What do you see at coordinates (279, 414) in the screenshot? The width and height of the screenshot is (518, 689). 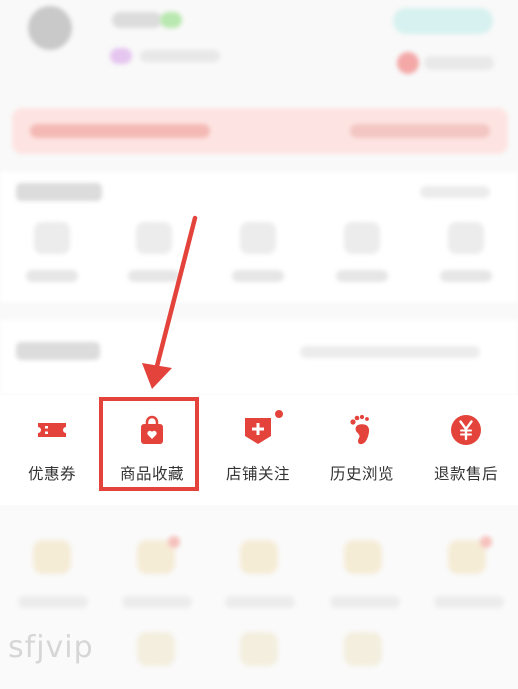 I see `notification-dot-icon` at bounding box center [279, 414].